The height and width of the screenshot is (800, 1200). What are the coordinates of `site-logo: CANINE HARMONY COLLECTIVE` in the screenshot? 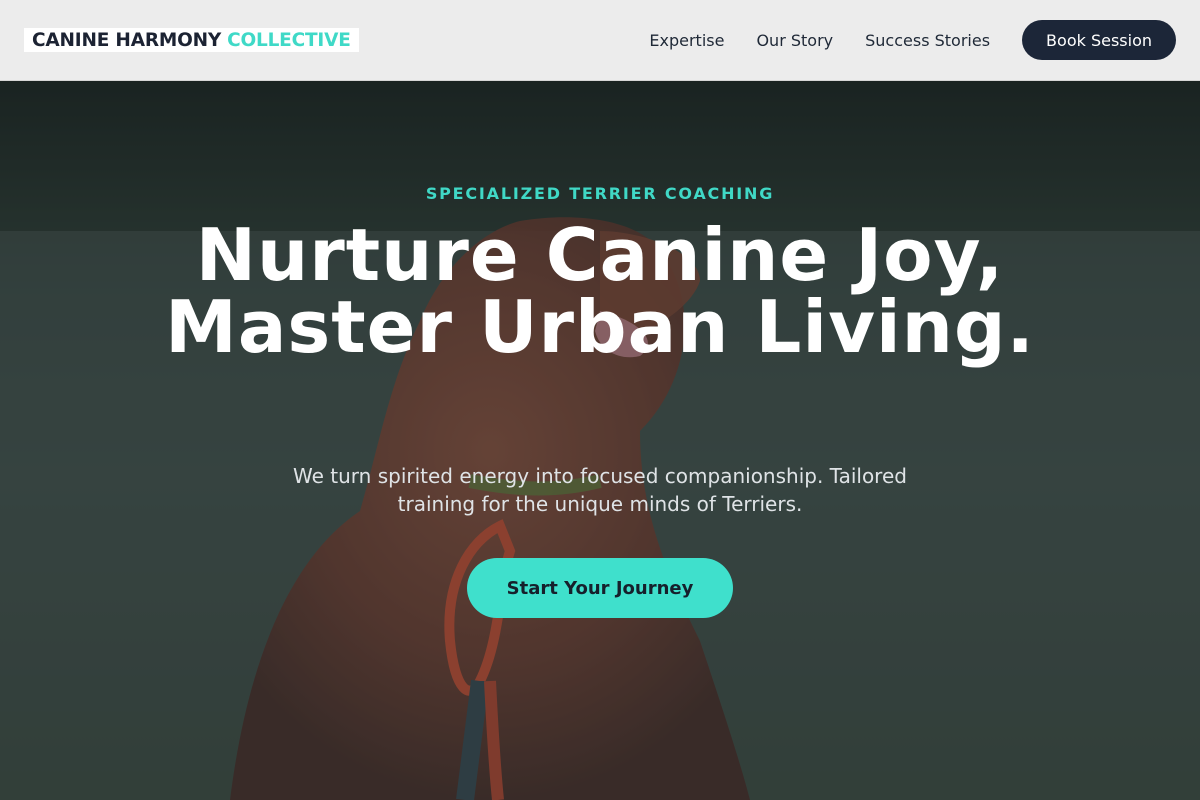 It's located at (191, 40).